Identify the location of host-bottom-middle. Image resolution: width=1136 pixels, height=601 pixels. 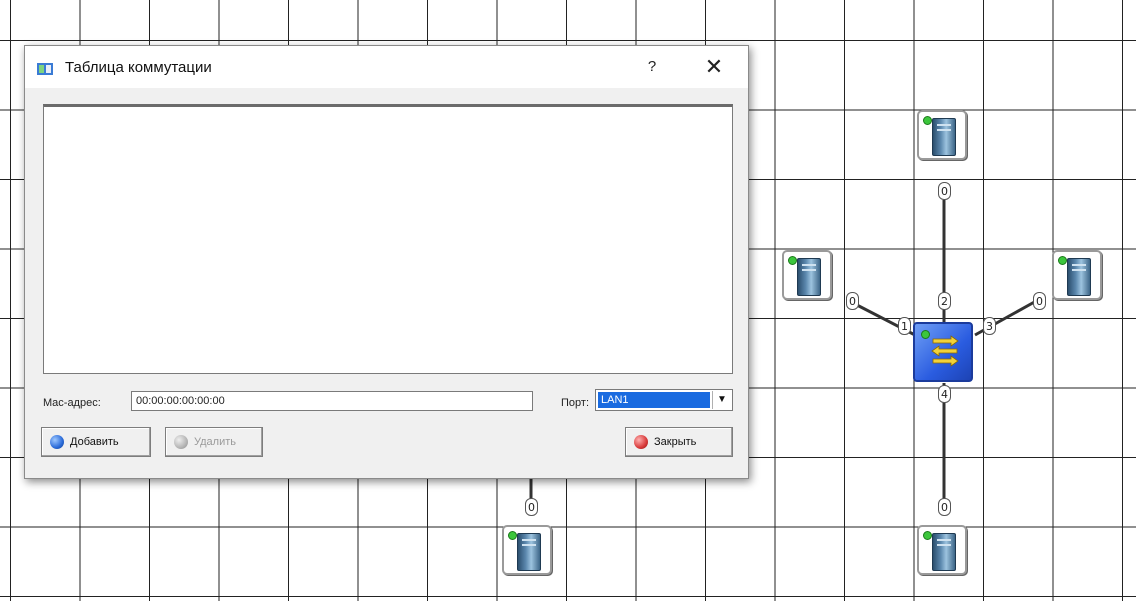
(527, 550).